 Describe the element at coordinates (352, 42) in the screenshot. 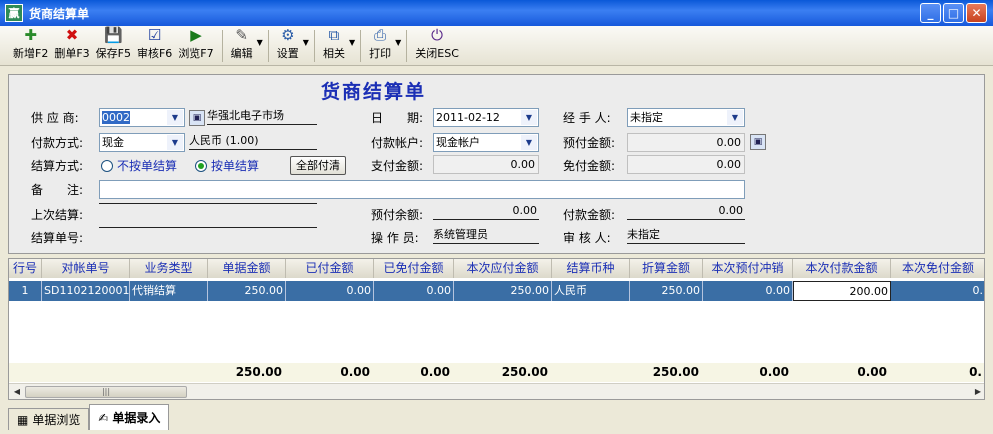

I see `related-dropdown-icon: ▼` at that location.